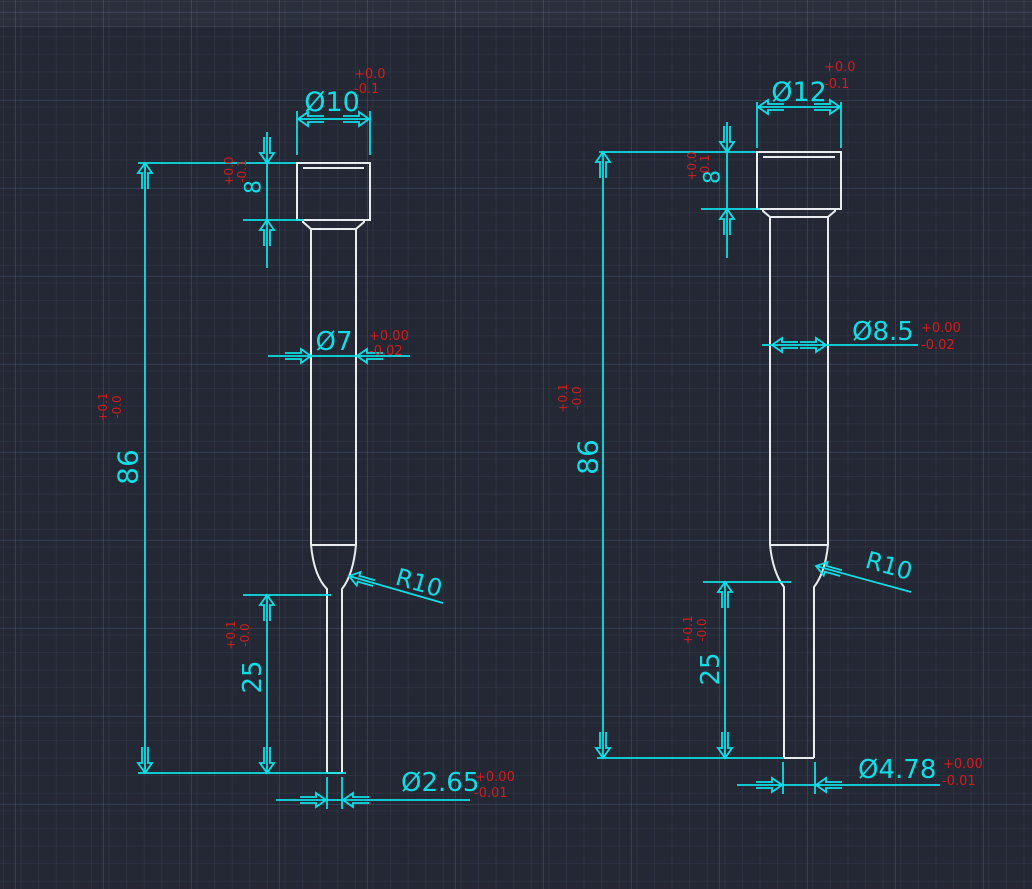 Image resolution: width=1032 pixels, height=889 pixels. Describe the element at coordinates (799, 125) in the screenshot. I see `right-head-diameter-lines` at that location.